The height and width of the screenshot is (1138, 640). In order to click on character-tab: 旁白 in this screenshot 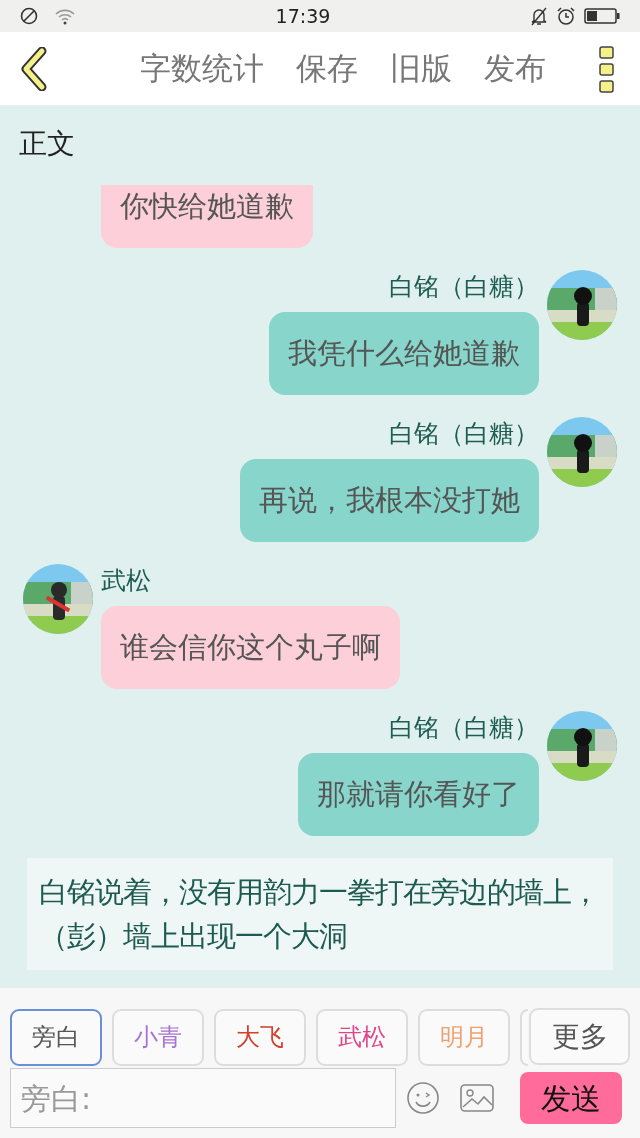, I will do `click(56, 1037)`.